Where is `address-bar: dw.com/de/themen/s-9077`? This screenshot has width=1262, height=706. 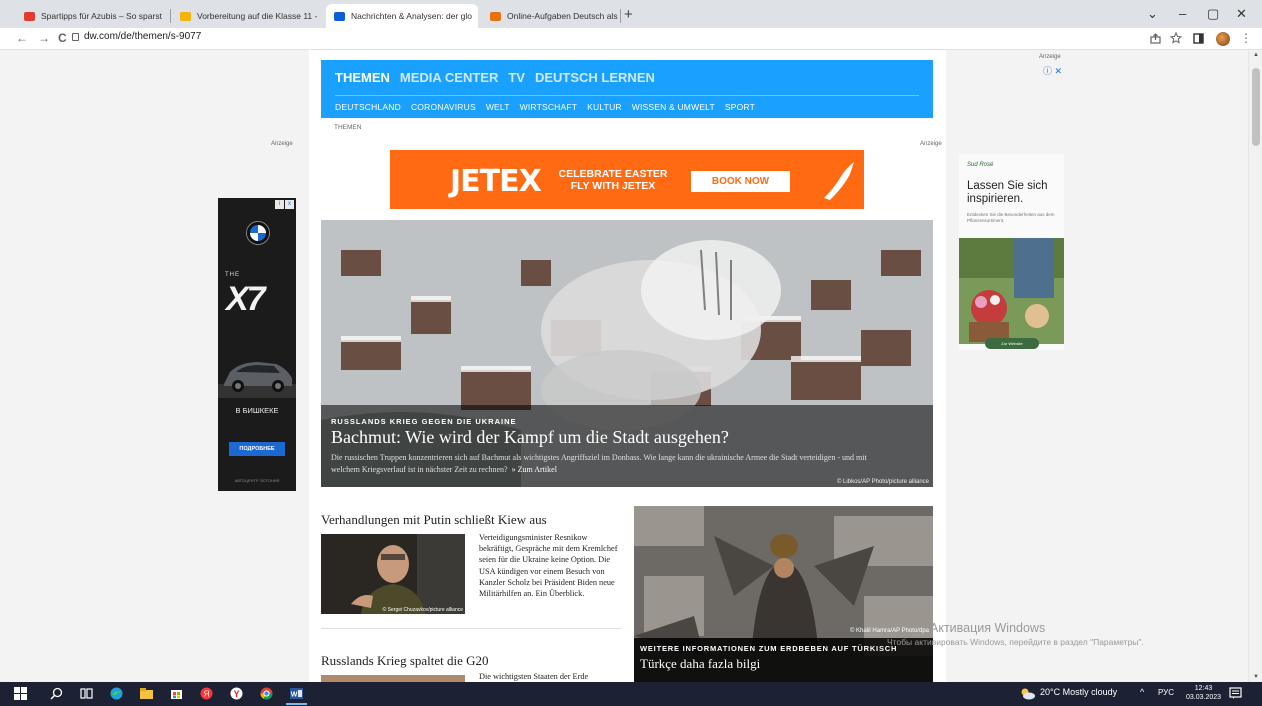 address-bar: dw.com/de/themen/s-9077 is located at coordinates (142, 36).